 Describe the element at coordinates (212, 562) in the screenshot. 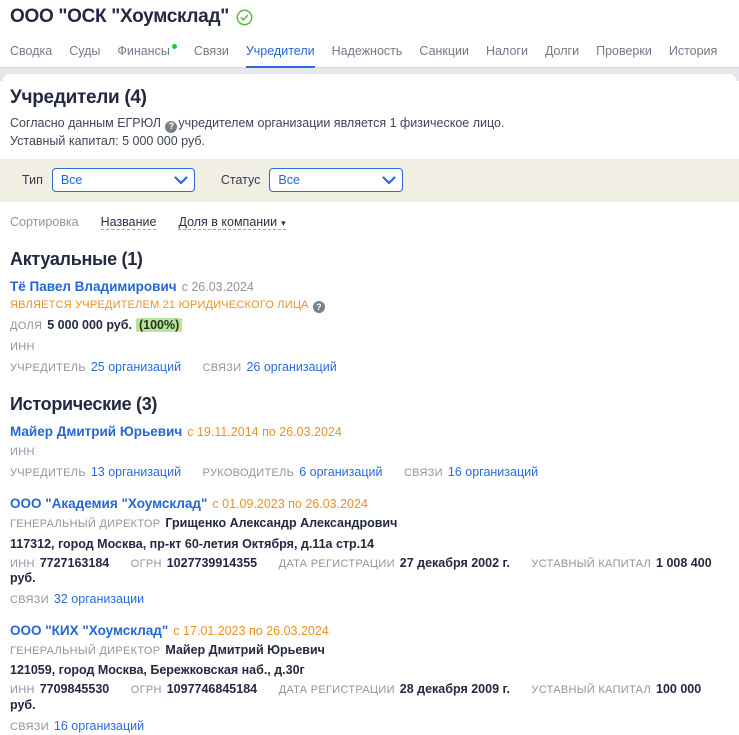

I see `ogrn-value: 1027739914355` at that location.